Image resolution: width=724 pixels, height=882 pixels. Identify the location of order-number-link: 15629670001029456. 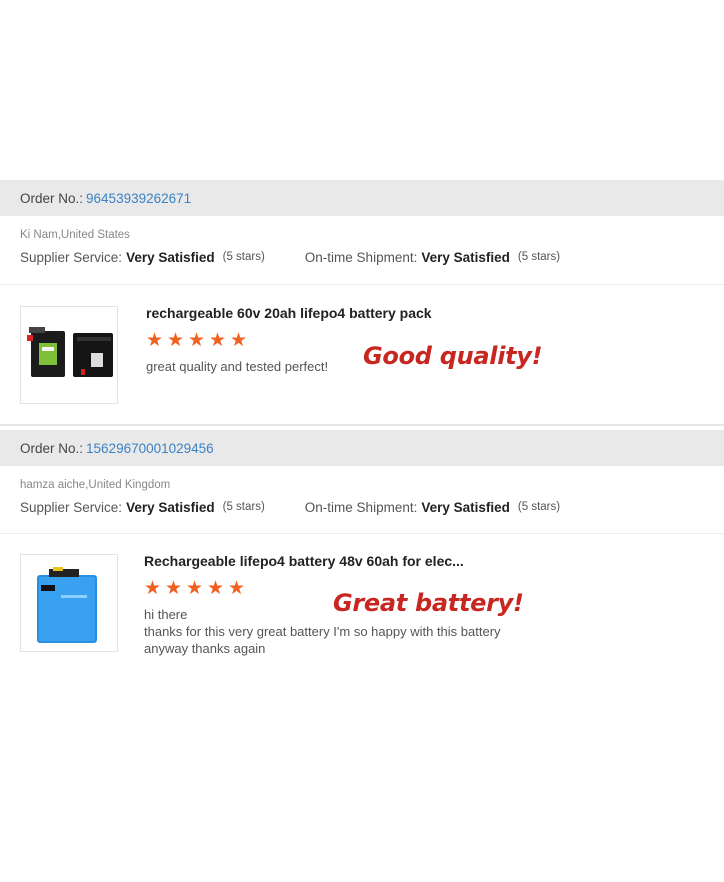
(150, 448).